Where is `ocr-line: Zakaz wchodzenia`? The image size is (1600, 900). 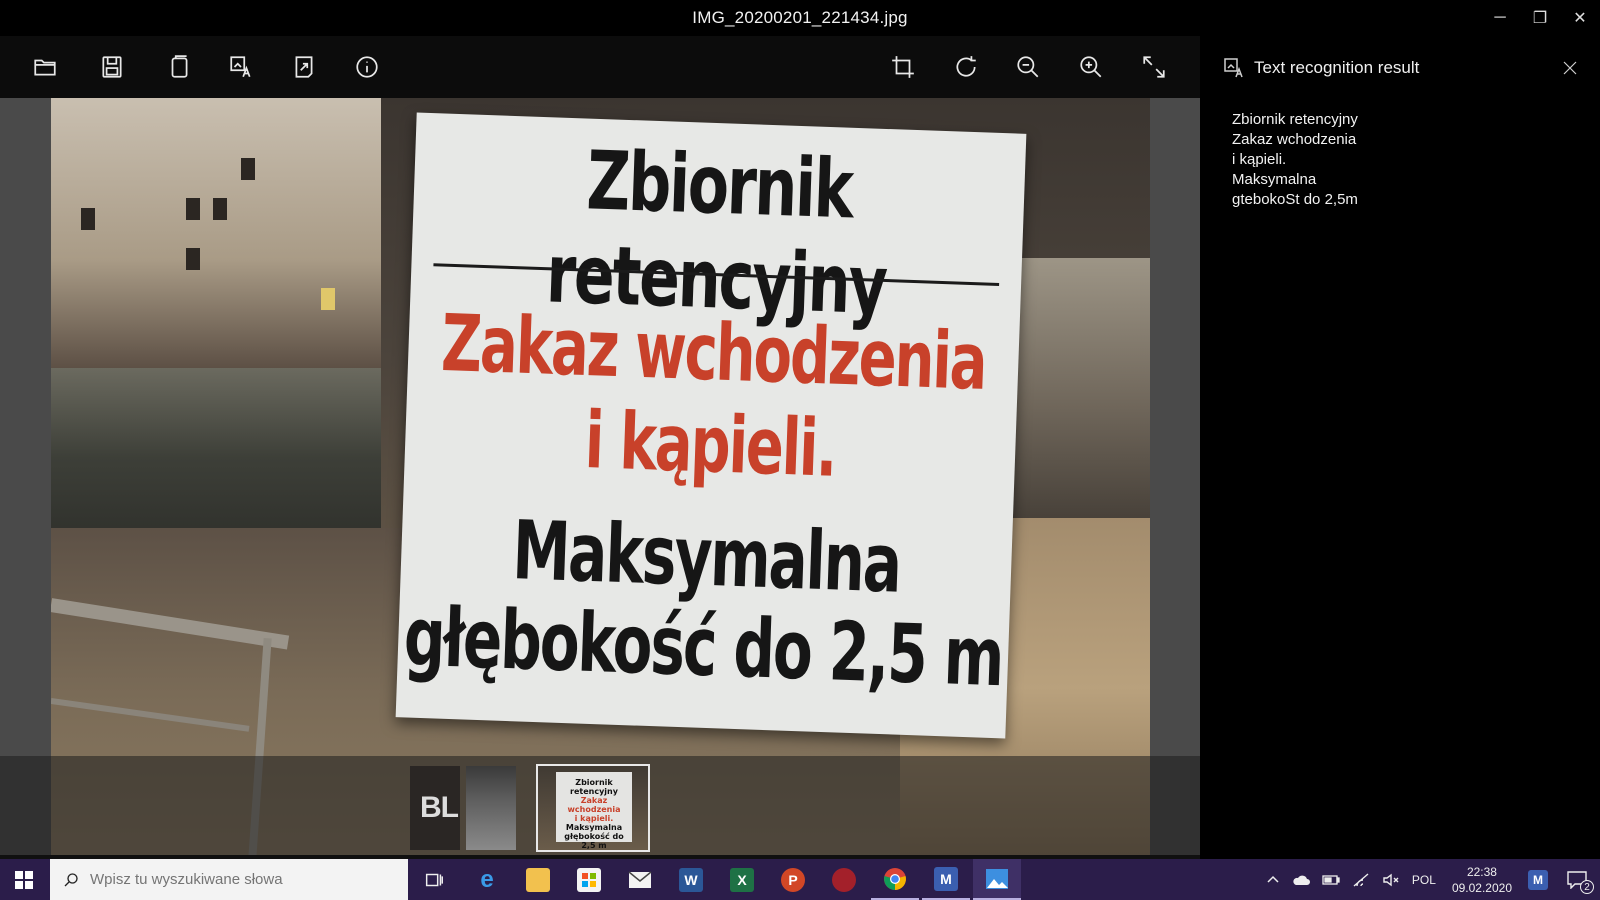 ocr-line: Zakaz wchodzenia is located at coordinates (1294, 139).